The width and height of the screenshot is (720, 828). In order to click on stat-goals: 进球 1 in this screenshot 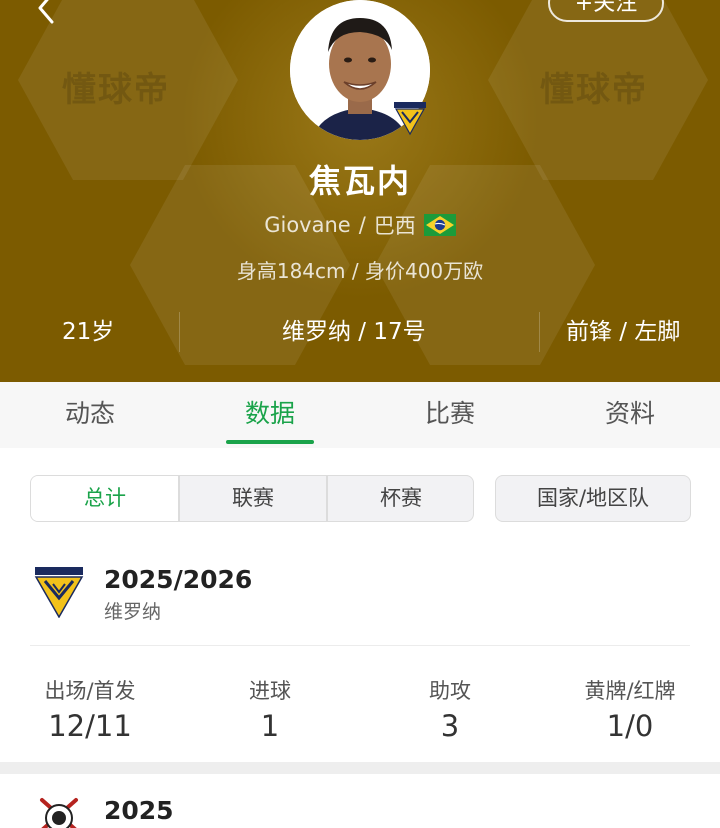, I will do `click(270, 709)`.